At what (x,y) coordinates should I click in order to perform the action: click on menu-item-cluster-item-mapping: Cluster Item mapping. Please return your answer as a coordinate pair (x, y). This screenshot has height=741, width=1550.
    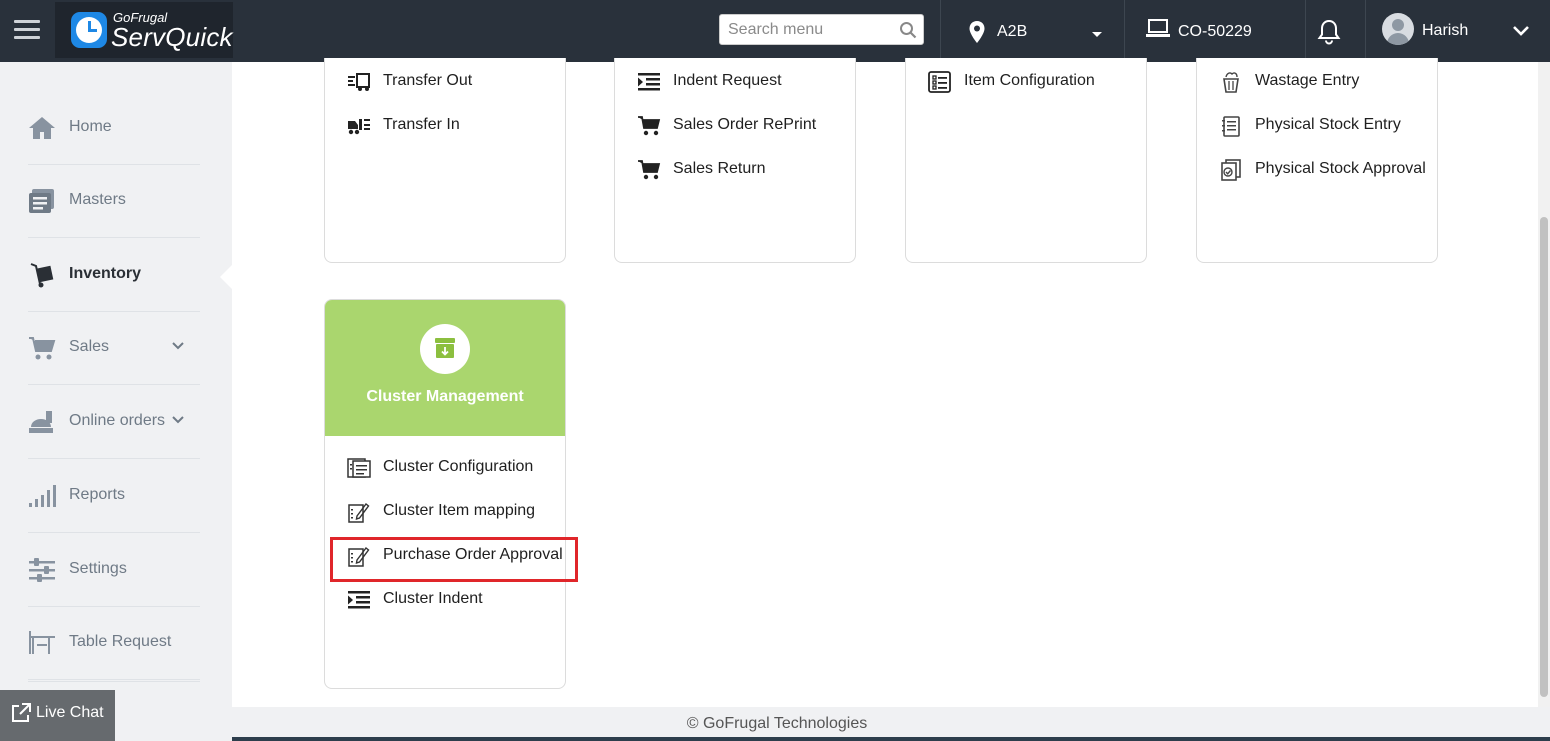
    Looking at the image, I should click on (456, 512).